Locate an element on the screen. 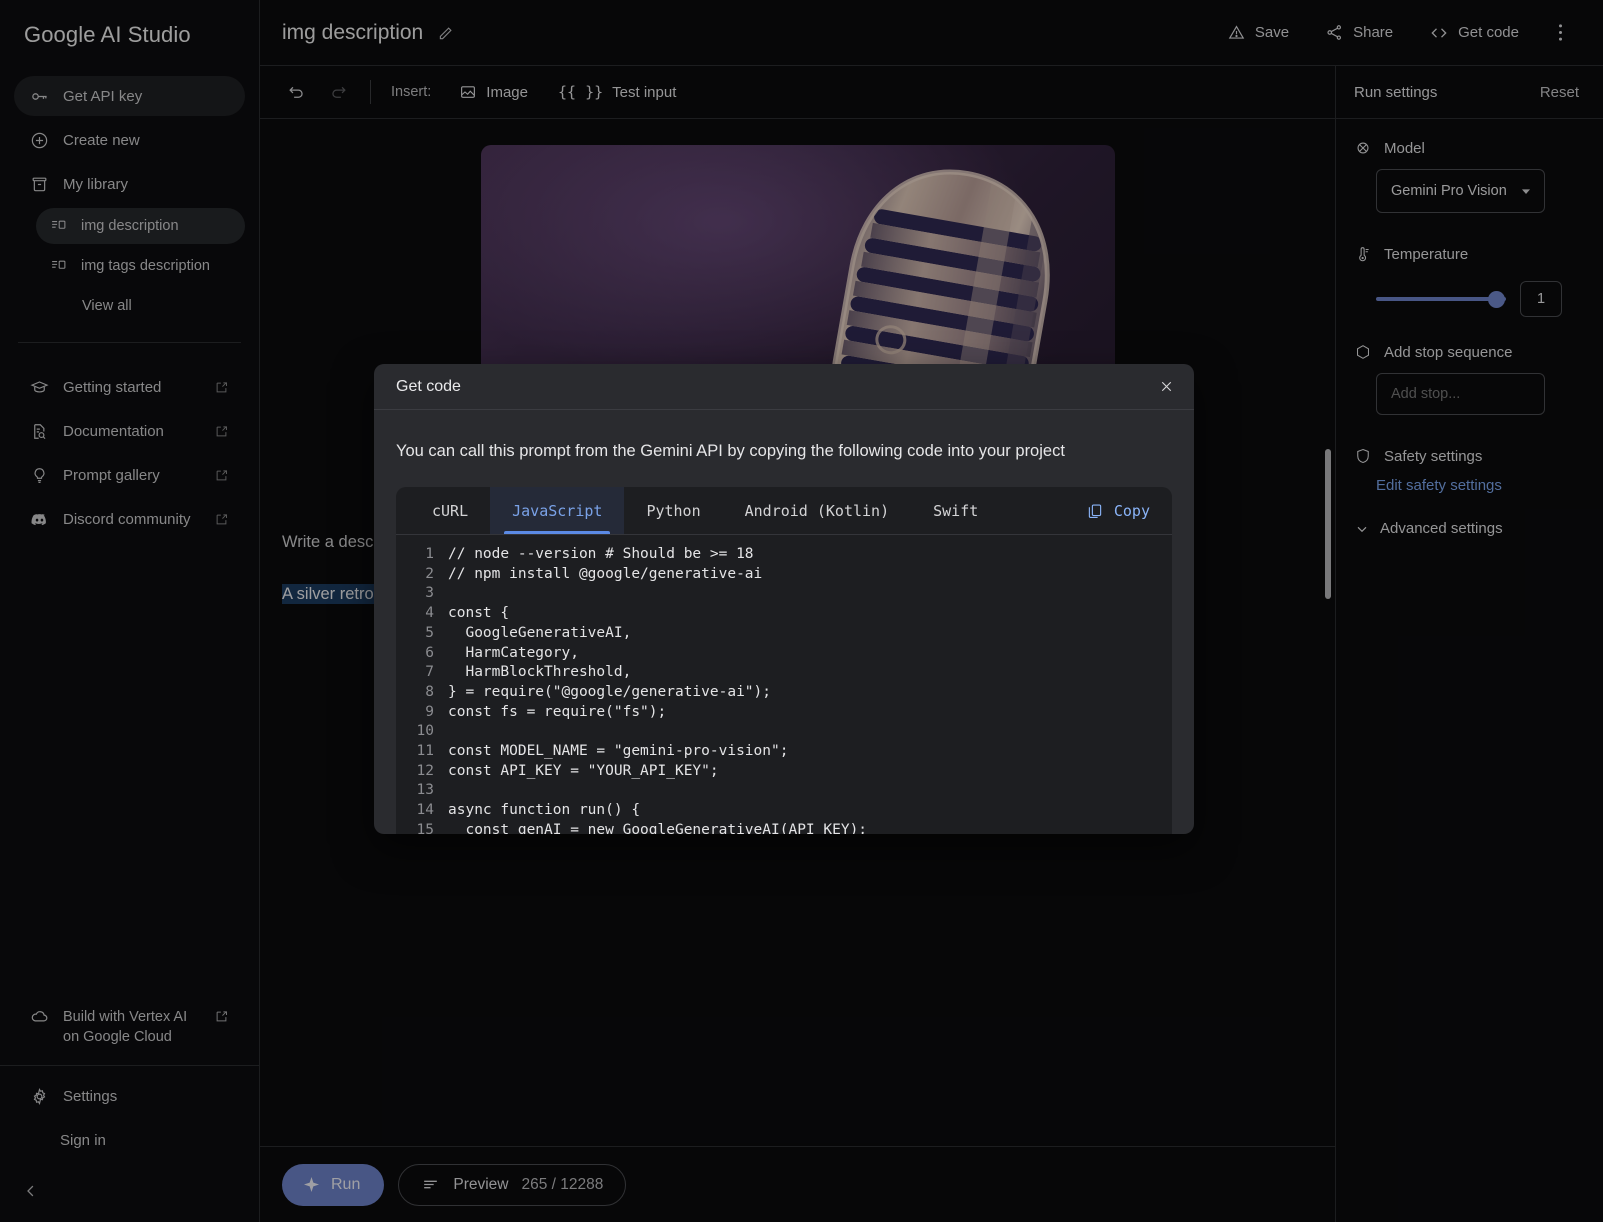  line-number: 15 is located at coordinates (425, 827).